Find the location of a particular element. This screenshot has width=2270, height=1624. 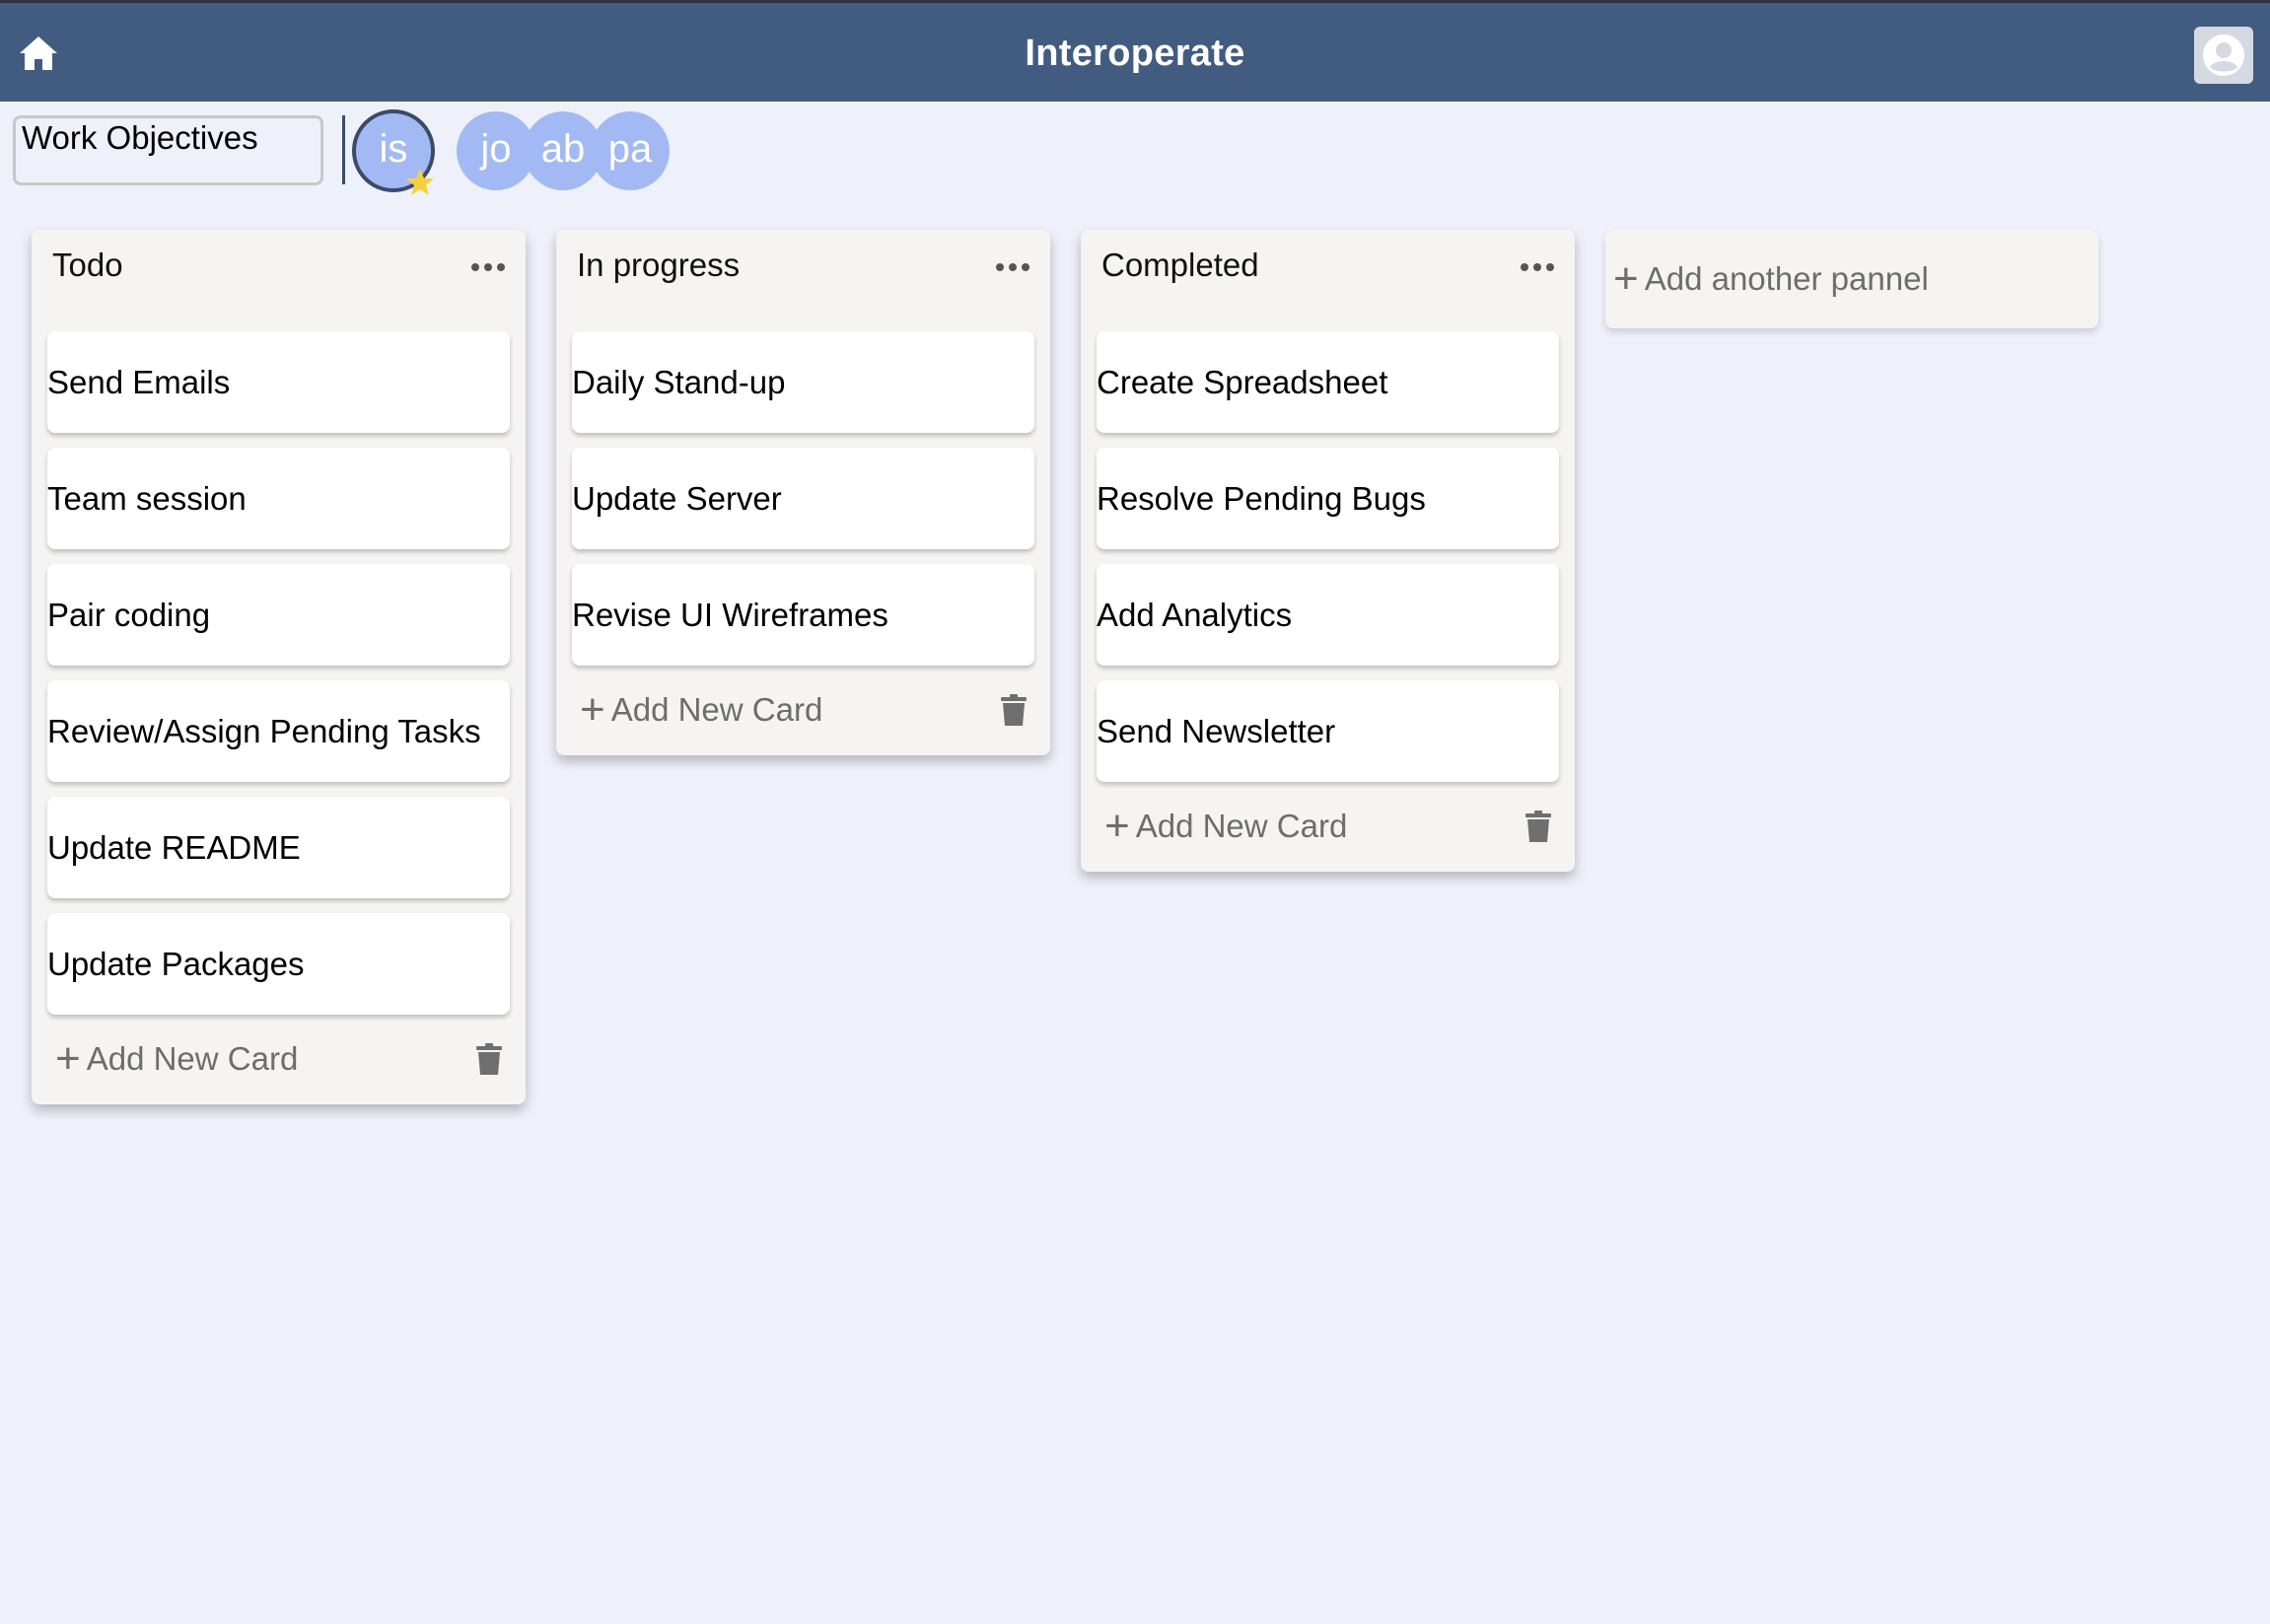

card: Add Analytics is located at coordinates (1328, 615).